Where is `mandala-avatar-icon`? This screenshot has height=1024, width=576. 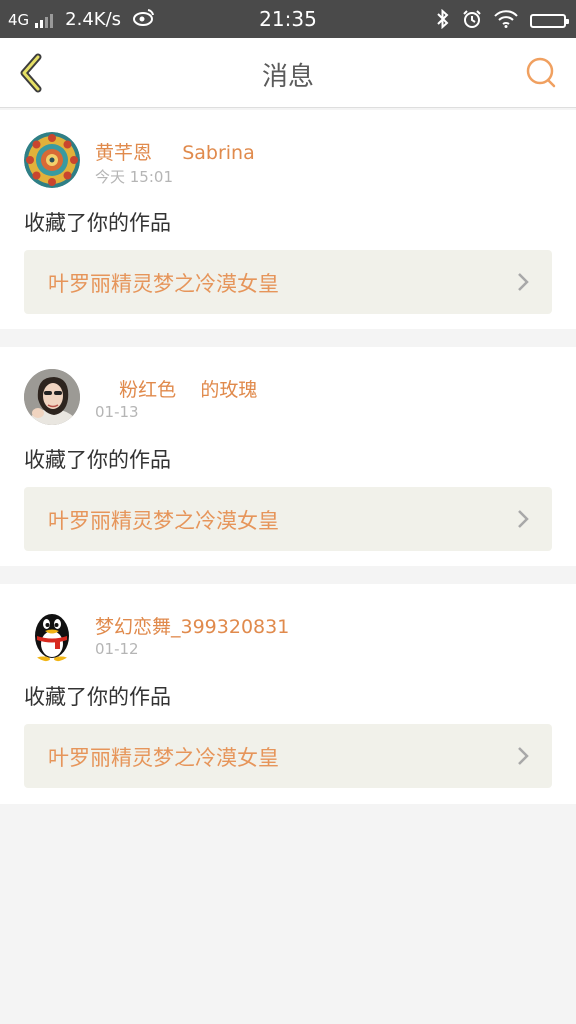
mandala-avatar-icon is located at coordinates (52, 160).